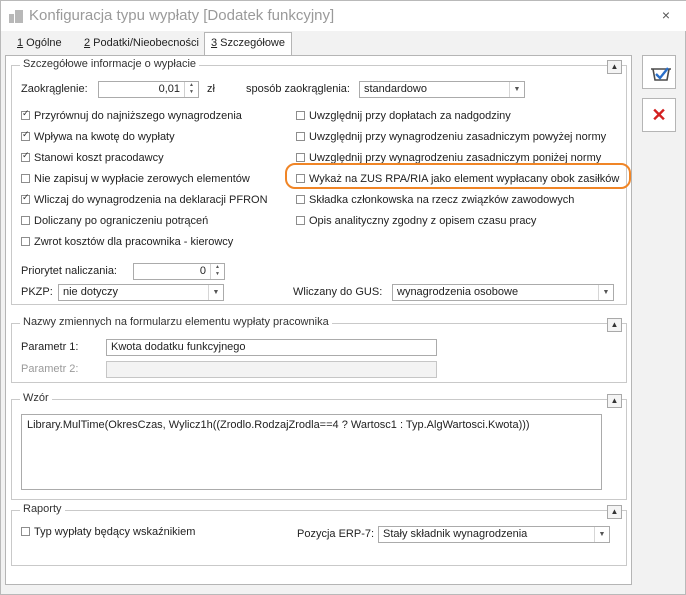  Describe the element at coordinates (148, 89) in the screenshot. I see `rounding-input: 0,01 ▲ ▼` at that location.